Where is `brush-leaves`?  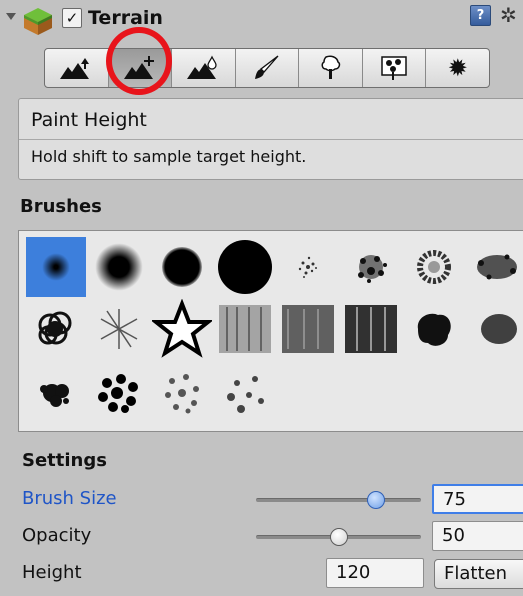
brush-leaves is located at coordinates (182, 393).